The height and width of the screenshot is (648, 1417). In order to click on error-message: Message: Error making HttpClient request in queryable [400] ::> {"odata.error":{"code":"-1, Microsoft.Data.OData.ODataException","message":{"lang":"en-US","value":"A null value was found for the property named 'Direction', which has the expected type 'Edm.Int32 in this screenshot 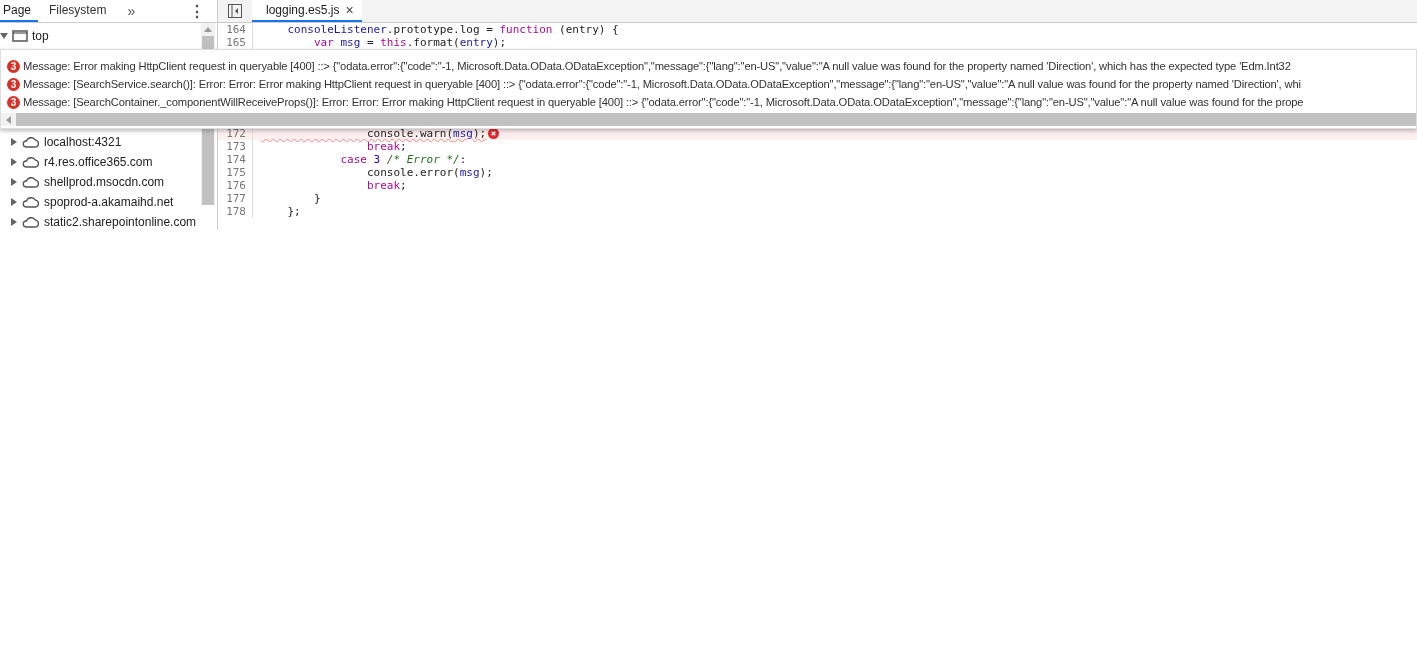, I will do `click(657, 66)`.